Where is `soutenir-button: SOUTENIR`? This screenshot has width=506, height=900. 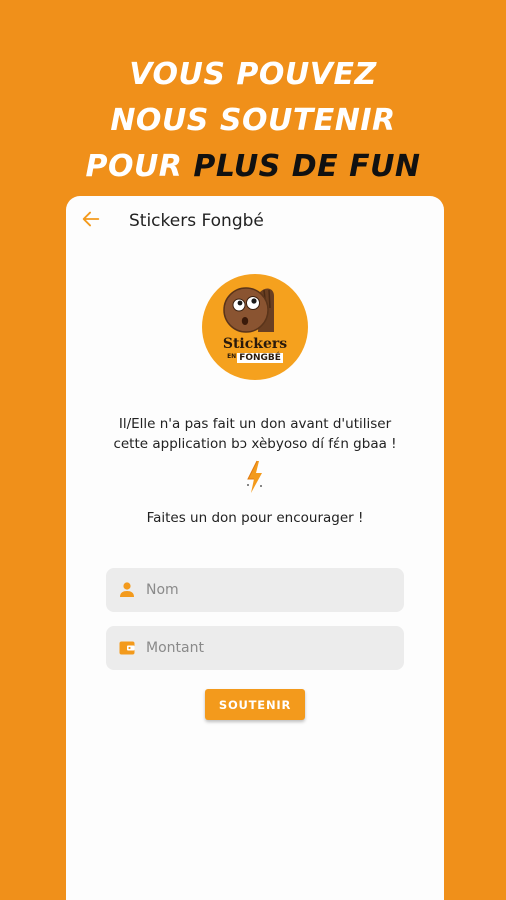
soutenir-button: SOUTENIR is located at coordinates (255, 704).